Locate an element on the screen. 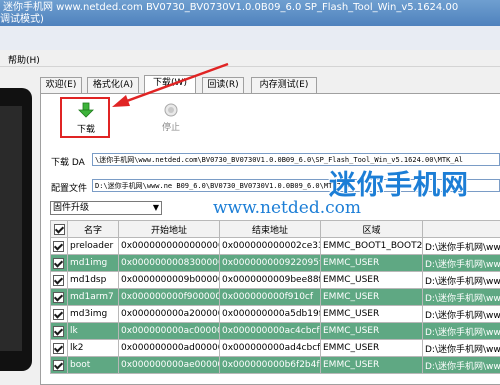 This screenshot has height=385, width=500. row-start-address: 0x0000000000000000 is located at coordinates (169, 246).